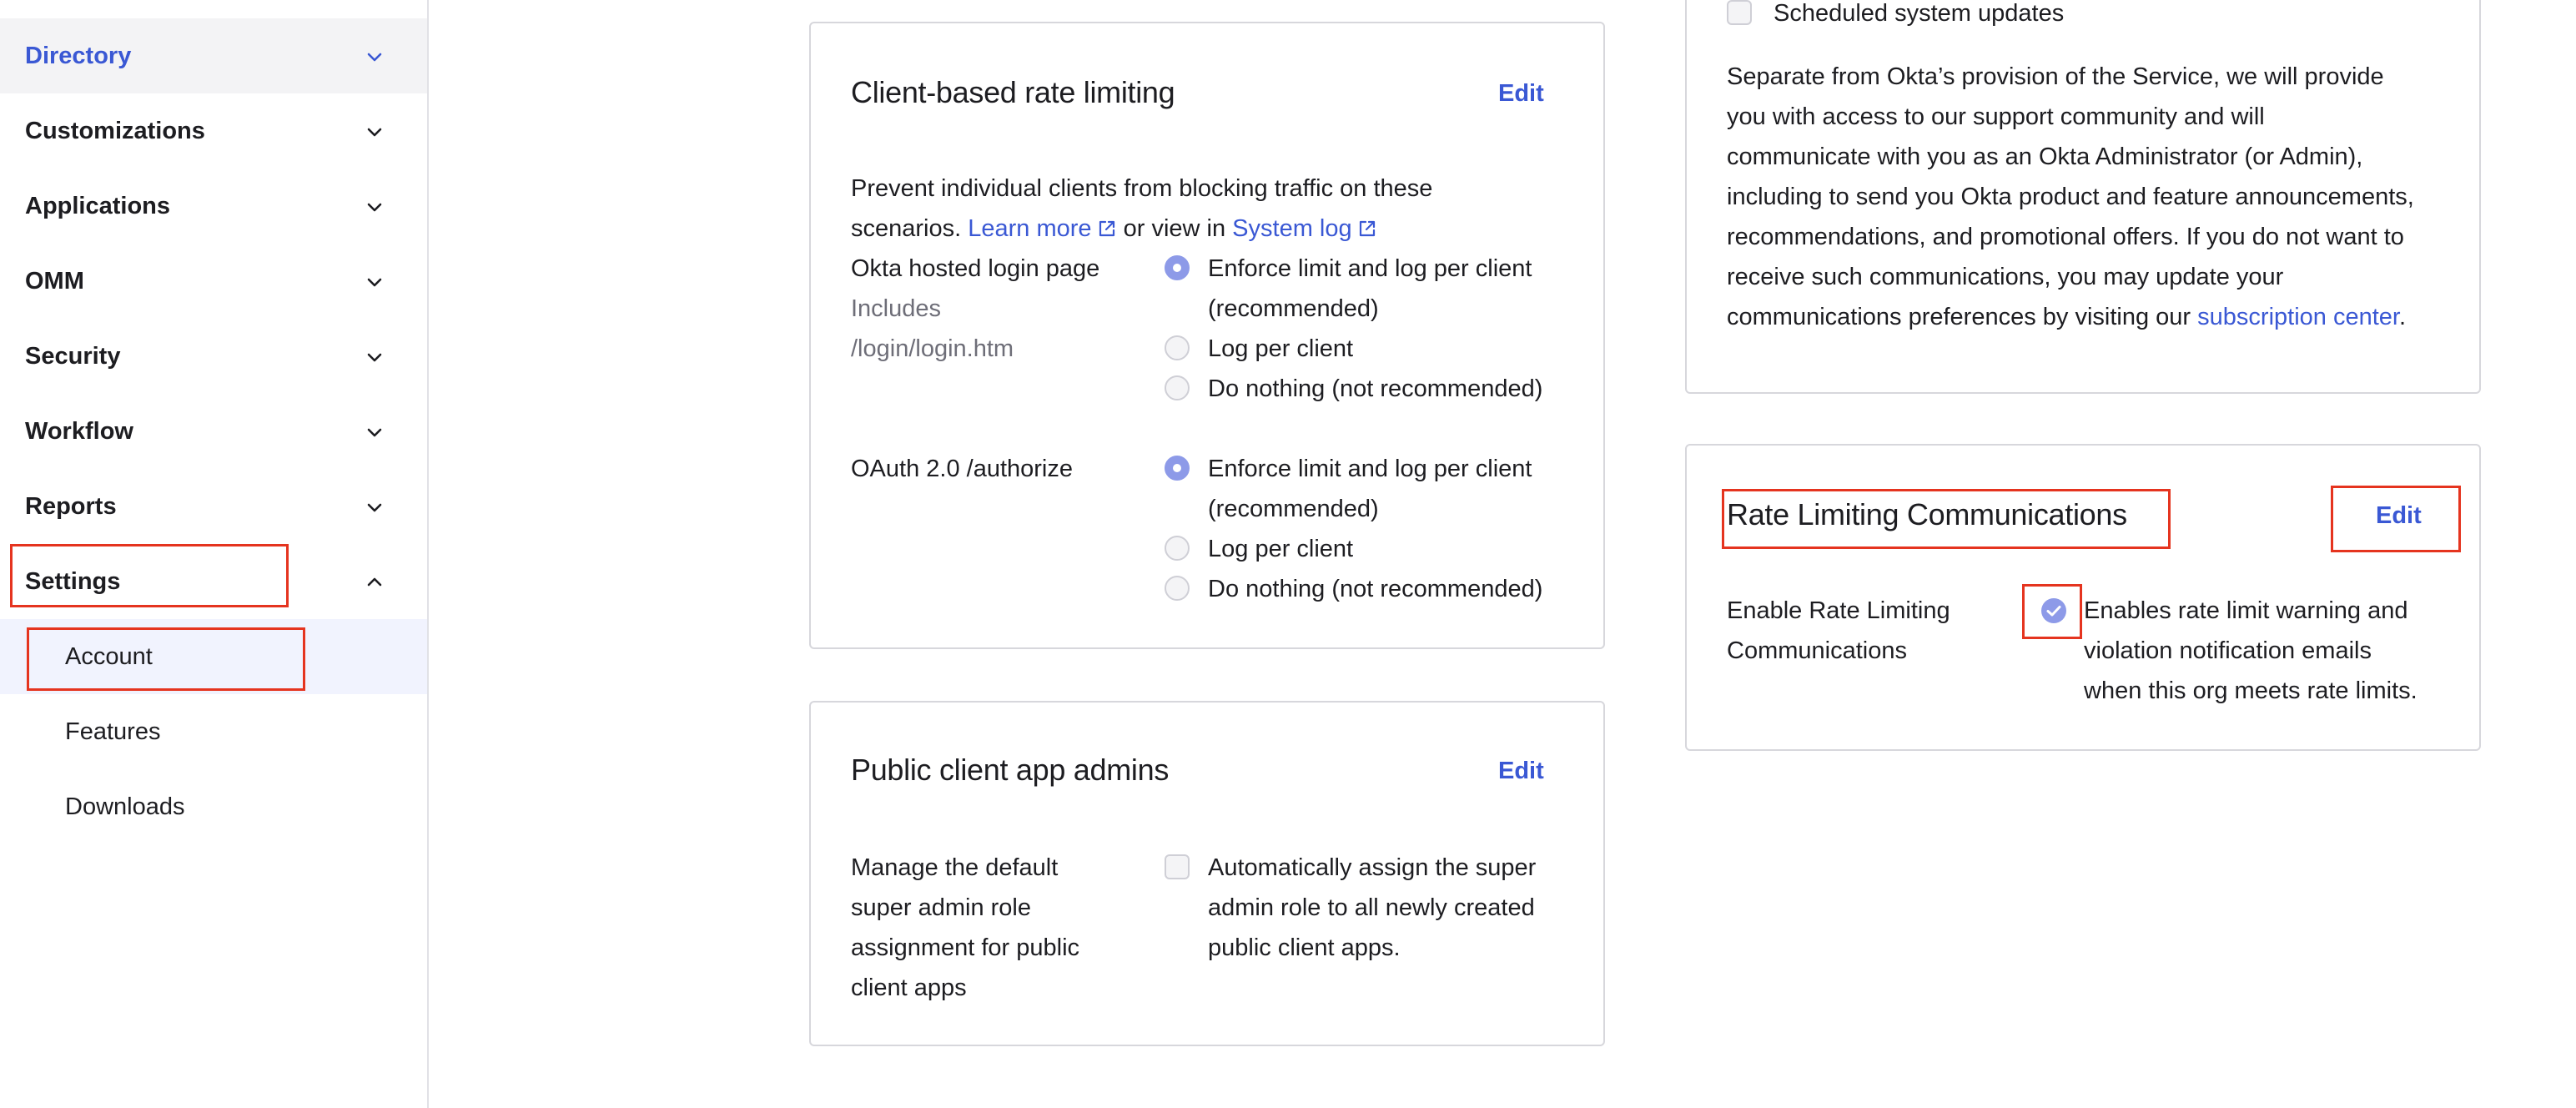 The image size is (2576, 1108). Describe the element at coordinates (975, 268) in the screenshot. I see `field-label-okta-hosted: Okta hosted login page` at that location.